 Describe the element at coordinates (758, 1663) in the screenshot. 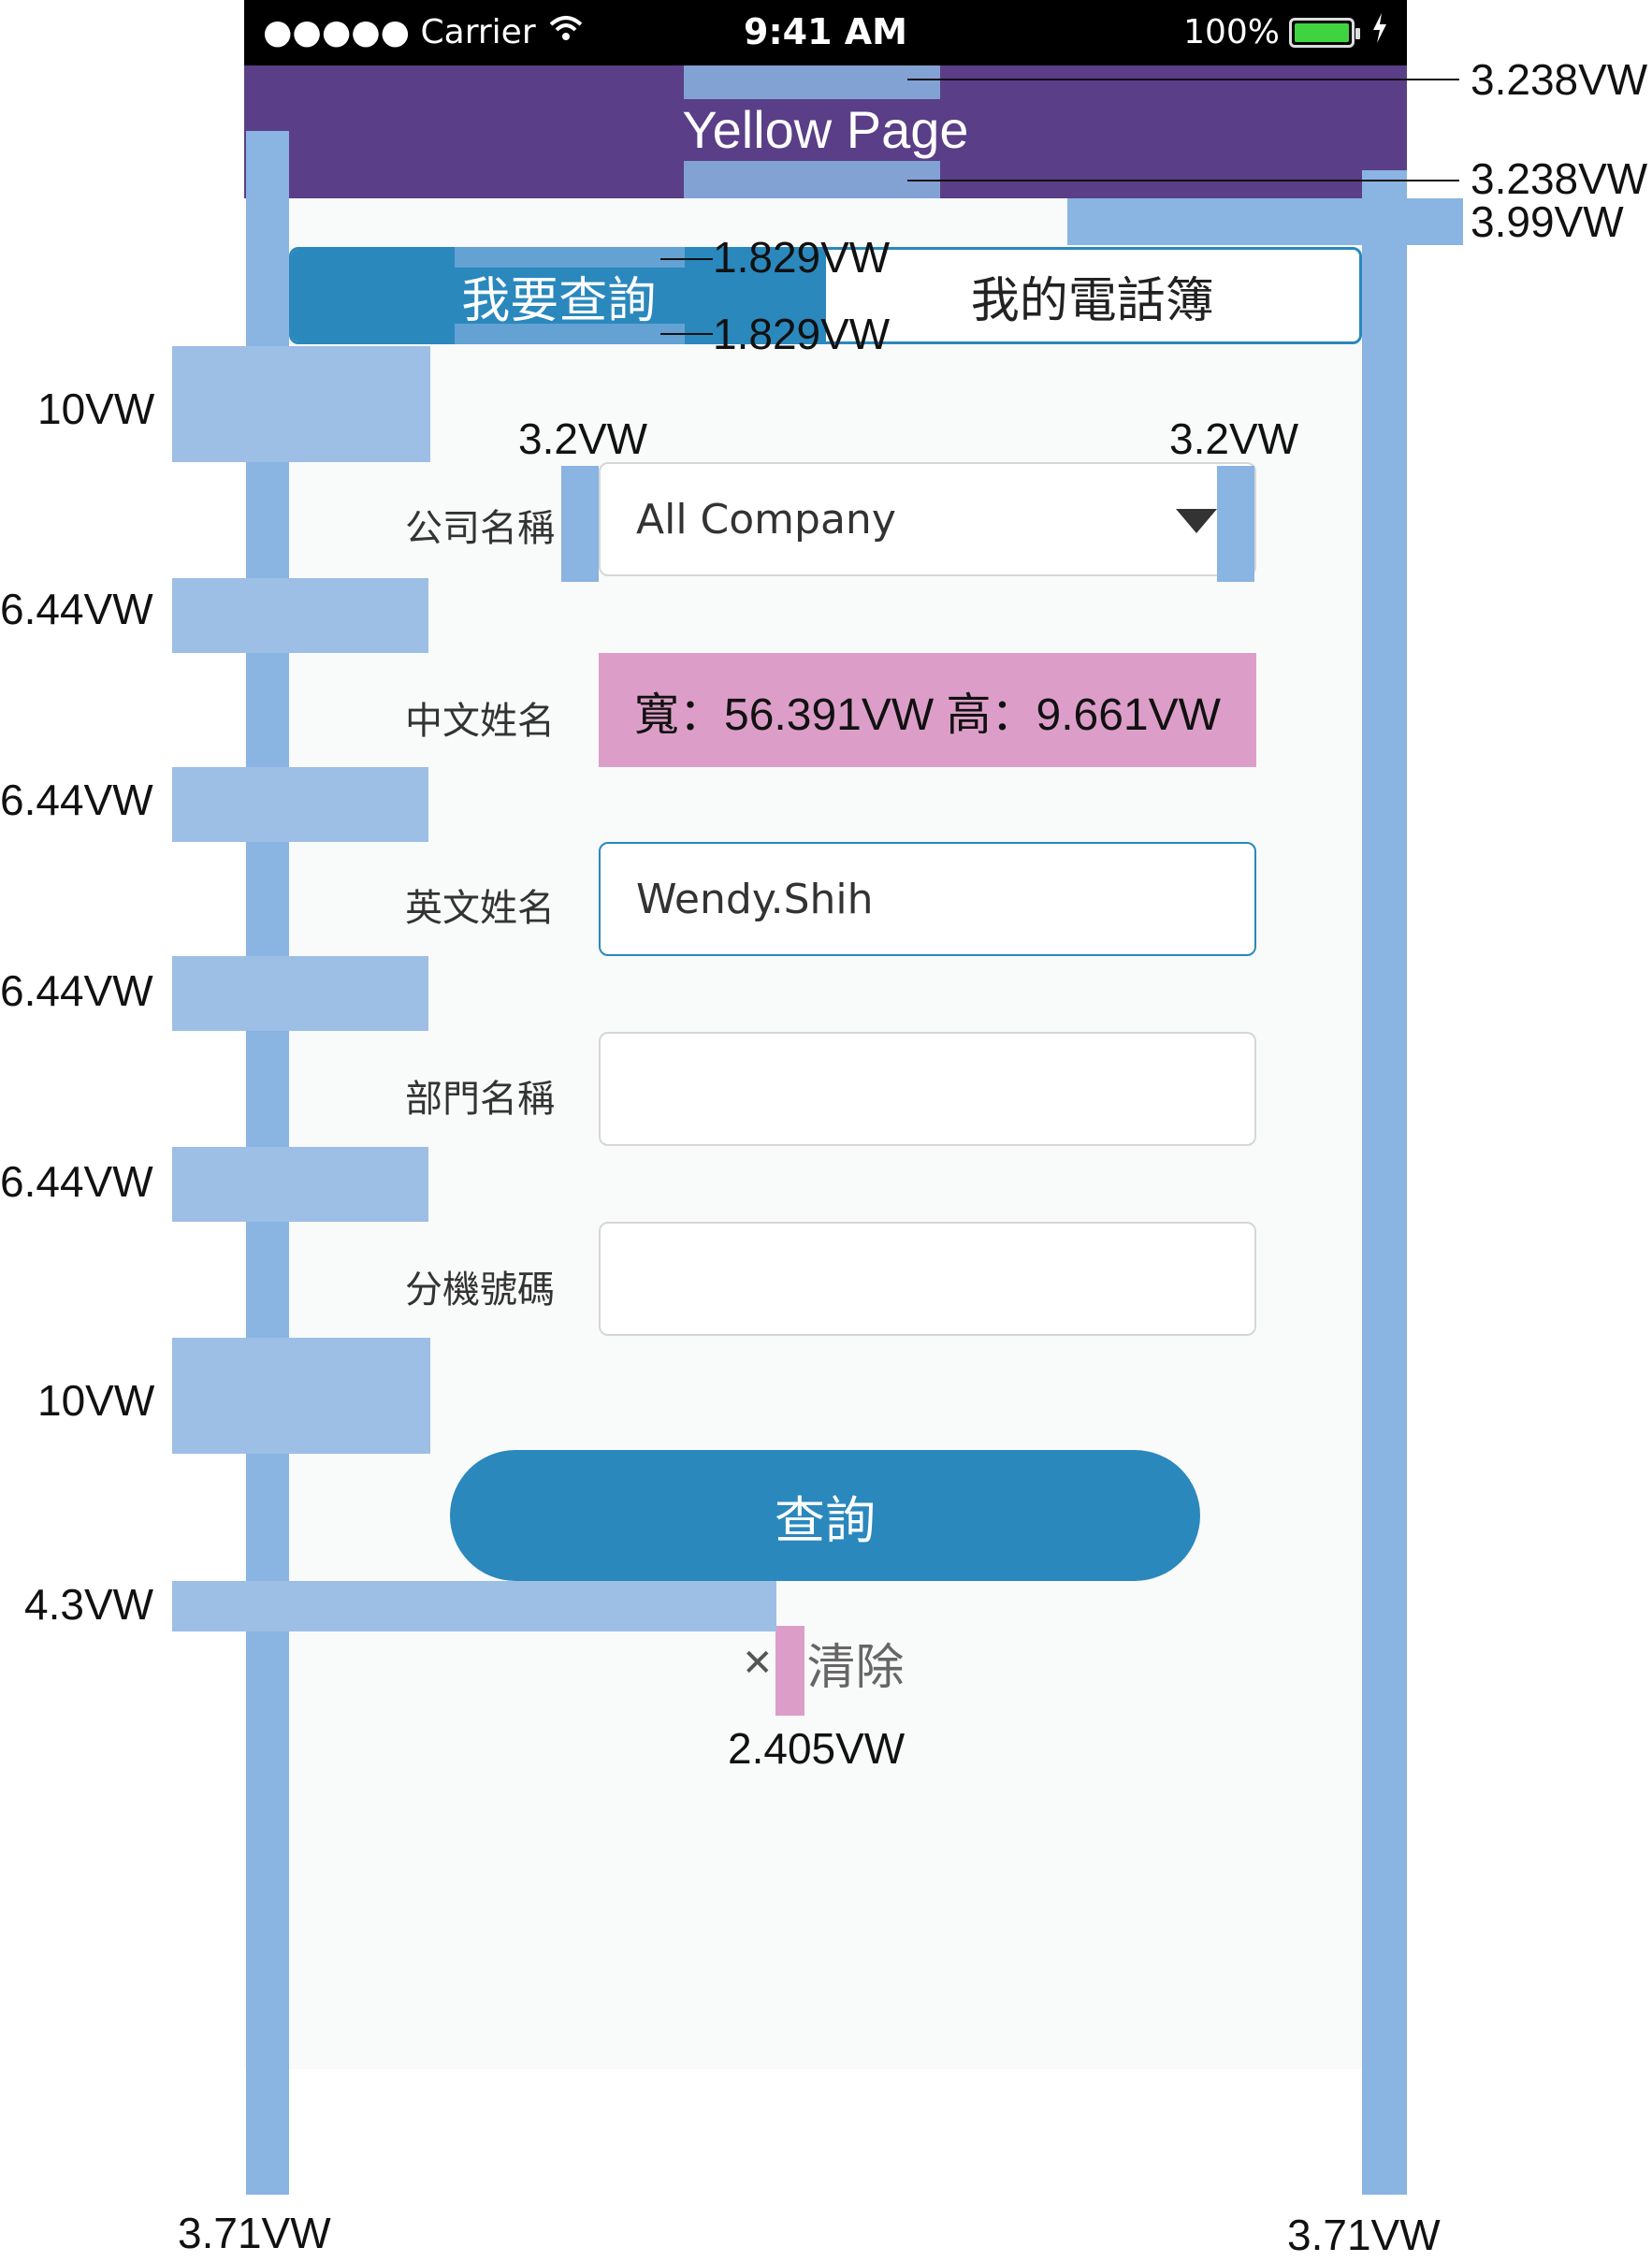

I see `close-icon: ✕` at that location.